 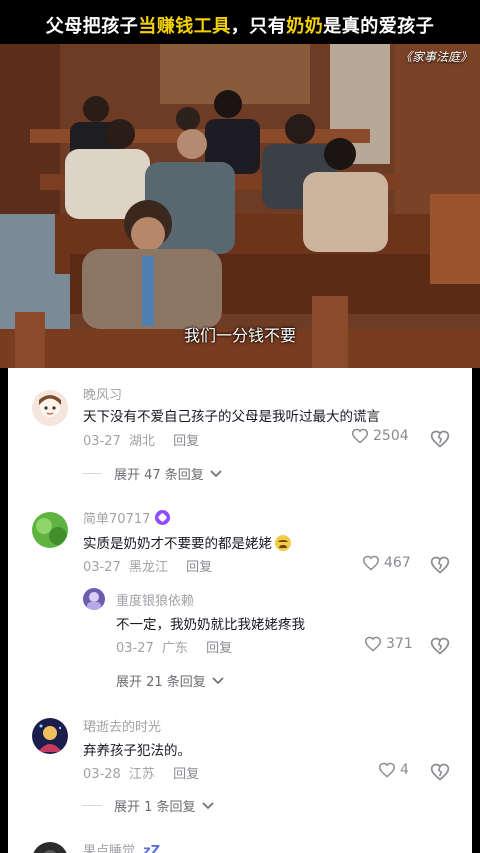 I want to click on reply-date: 03-27, so click(x=135, y=648).